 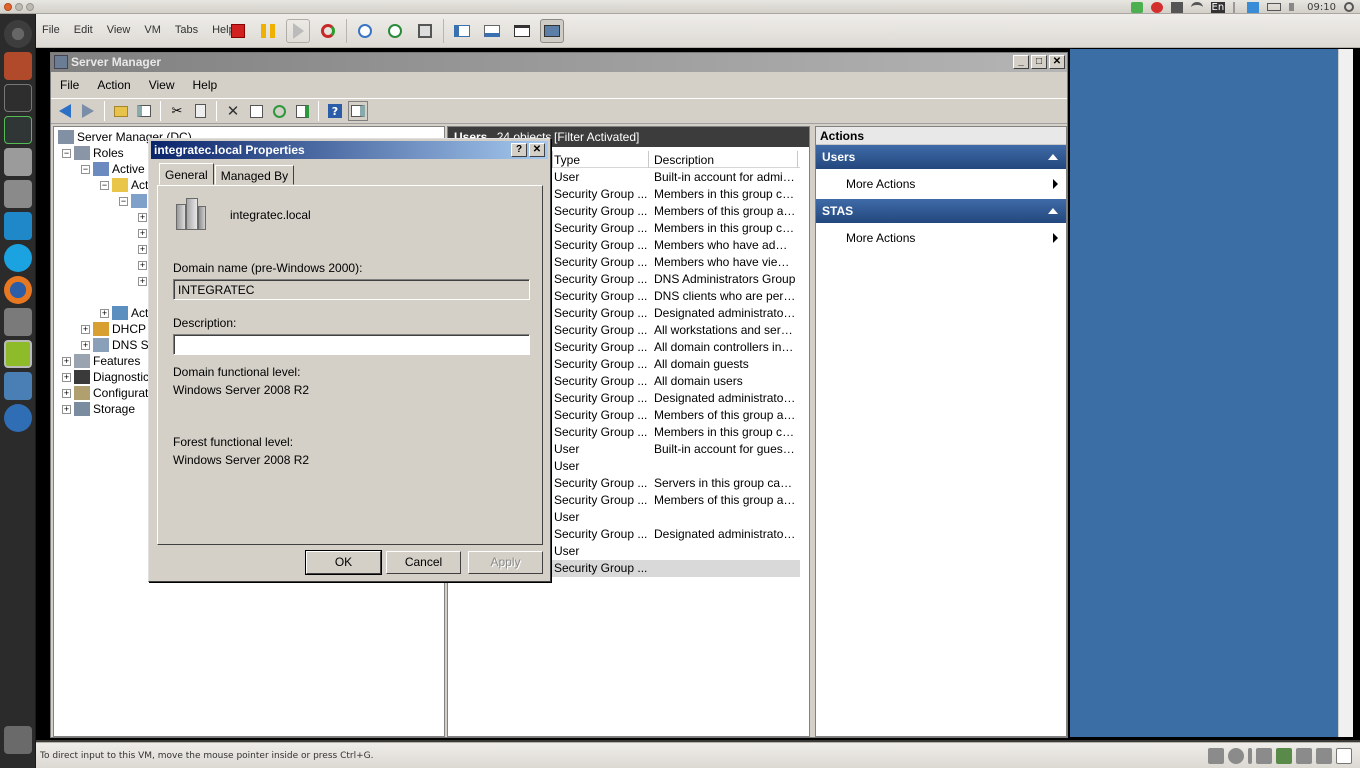 I want to click on apply-button: Apply, so click(x=505, y=562).